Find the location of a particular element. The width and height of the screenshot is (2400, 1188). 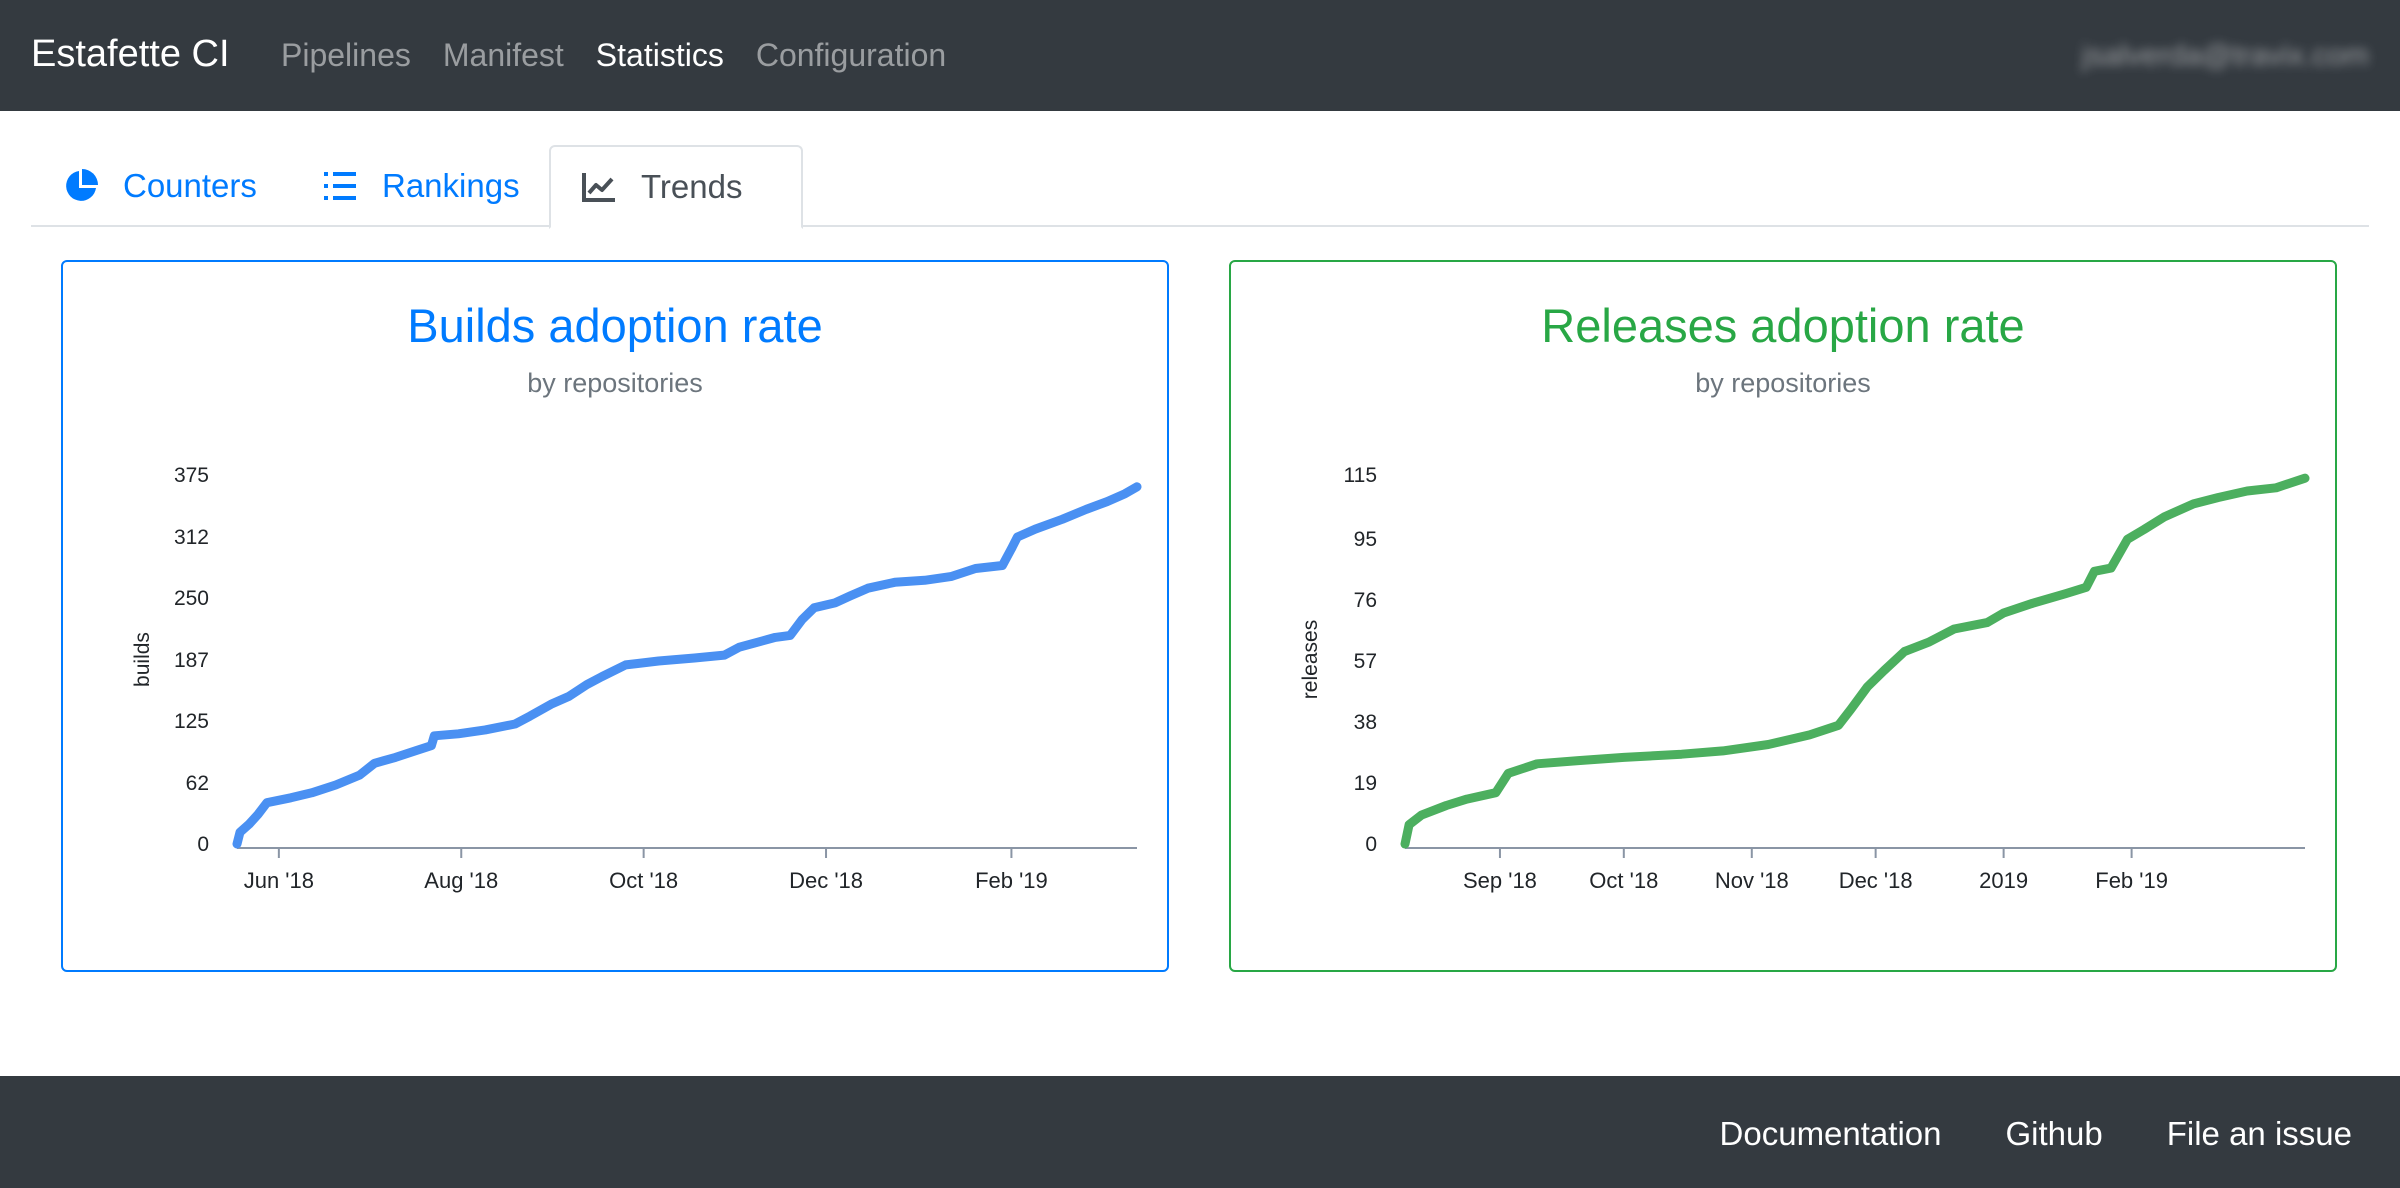

releases-xtick-label: Sep '18 is located at coordinates (1500, 880).